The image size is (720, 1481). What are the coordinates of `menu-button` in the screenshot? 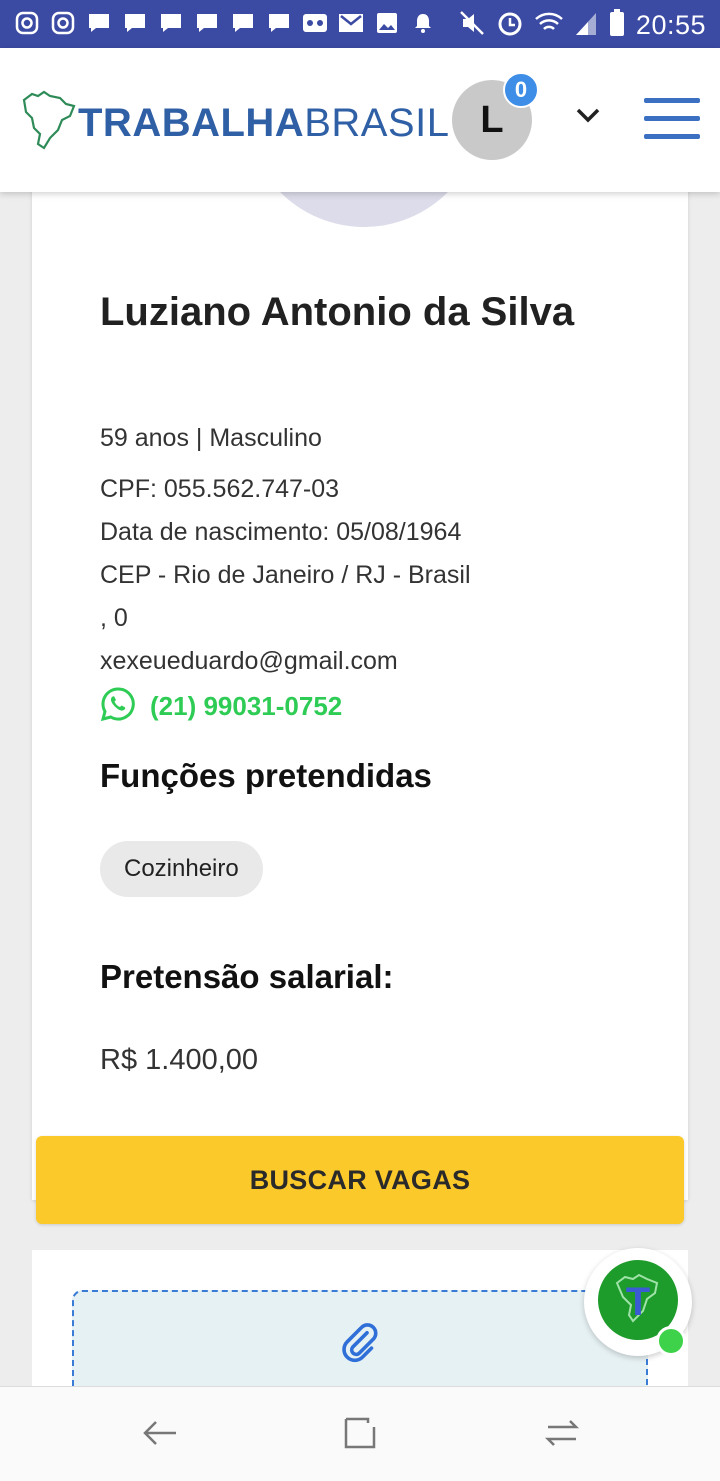 It's located at (672, 125).